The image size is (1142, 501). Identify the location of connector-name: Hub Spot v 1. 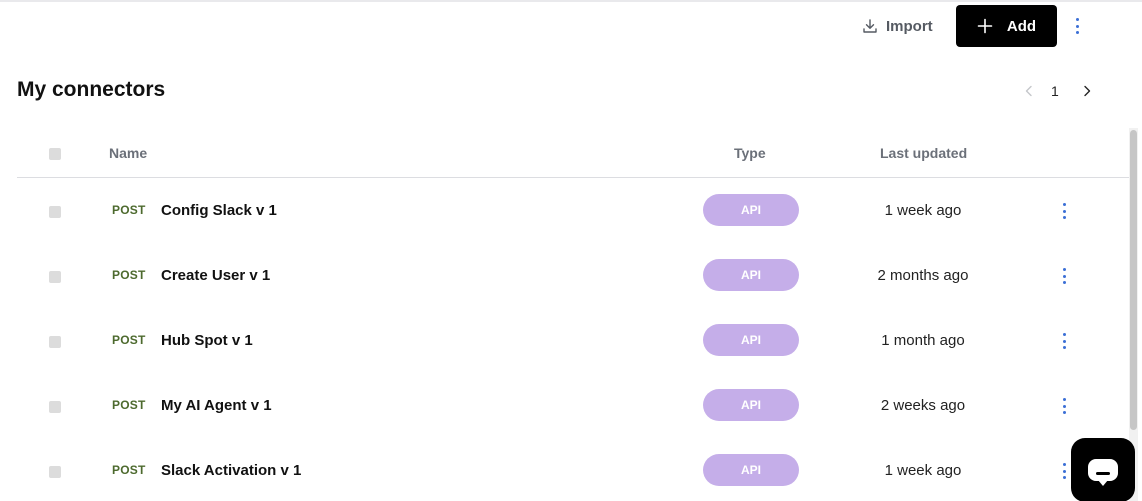
(207, 340).